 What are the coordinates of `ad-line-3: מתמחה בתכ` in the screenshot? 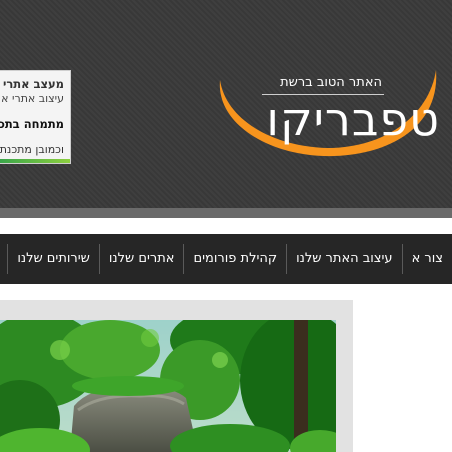 It's located at (32, 124).